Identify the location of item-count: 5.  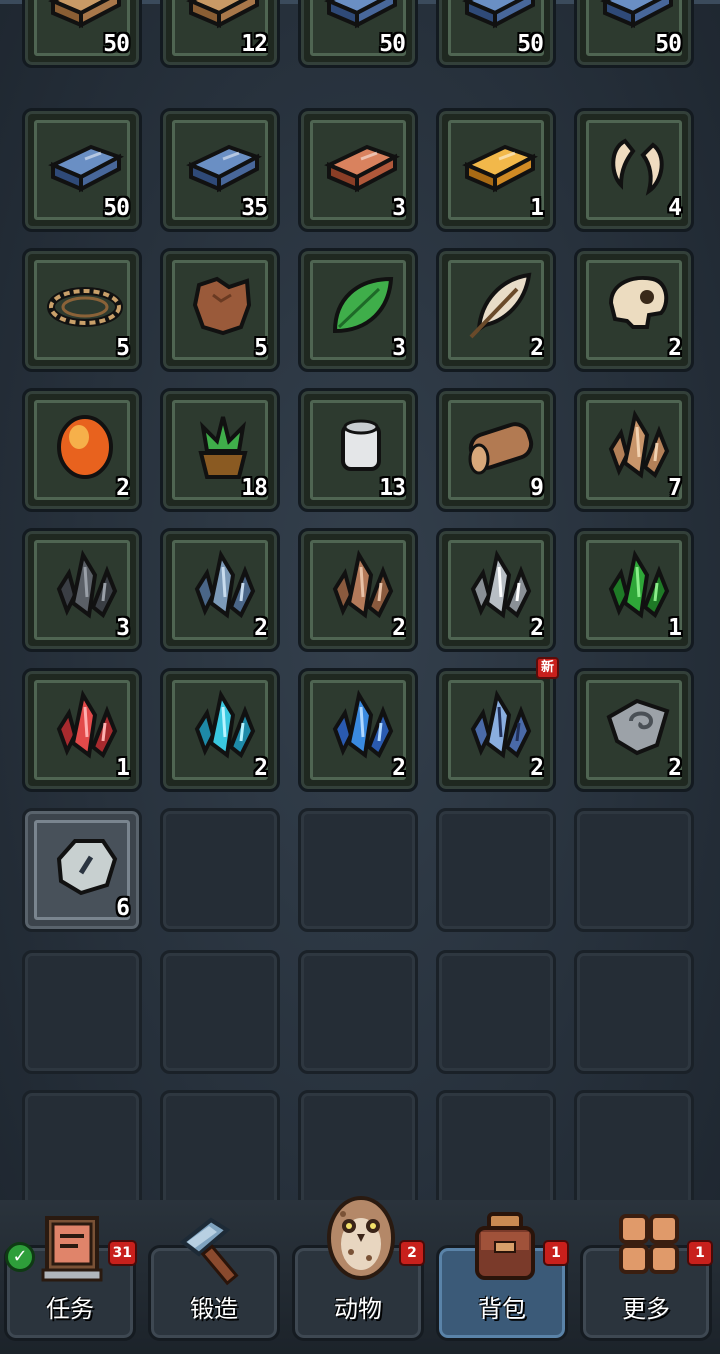
(123, 348).